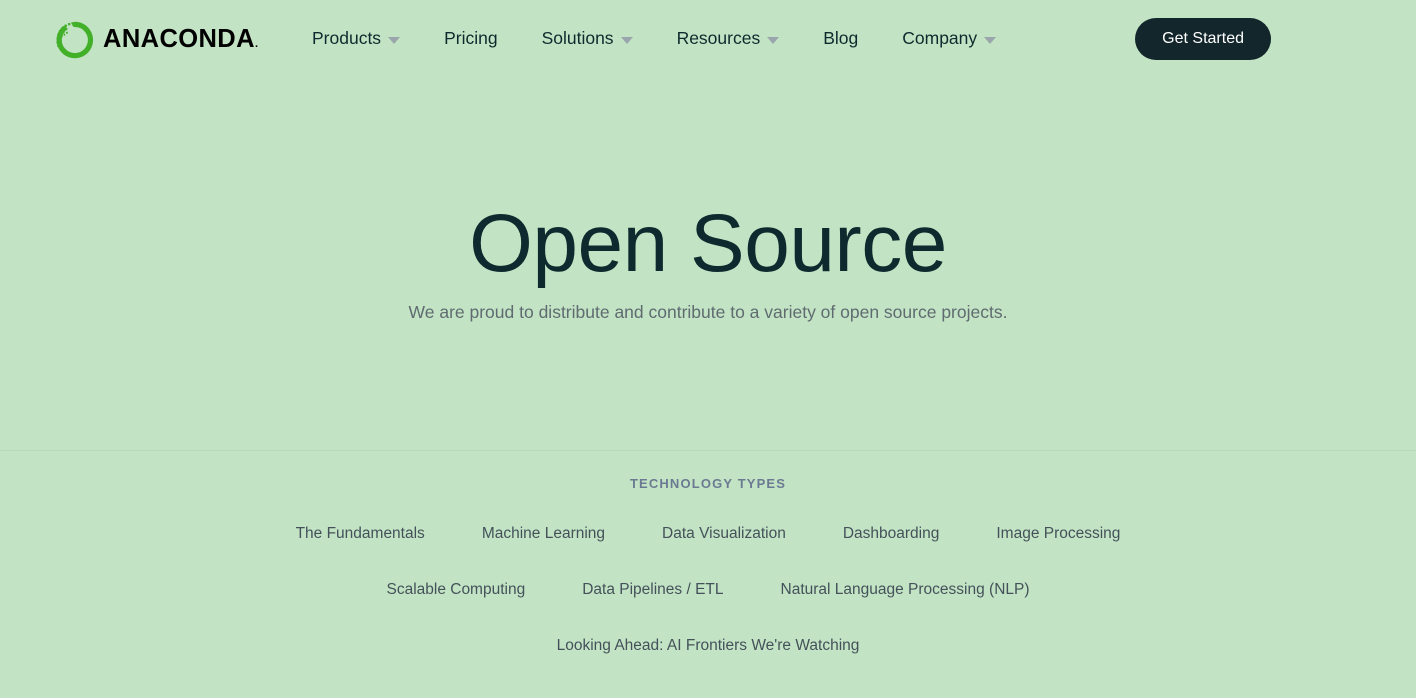  Describe the element at coordinates (724, 534) in the screenshot. I see `tech-link-data-visualization: Data Visualization` at that location.